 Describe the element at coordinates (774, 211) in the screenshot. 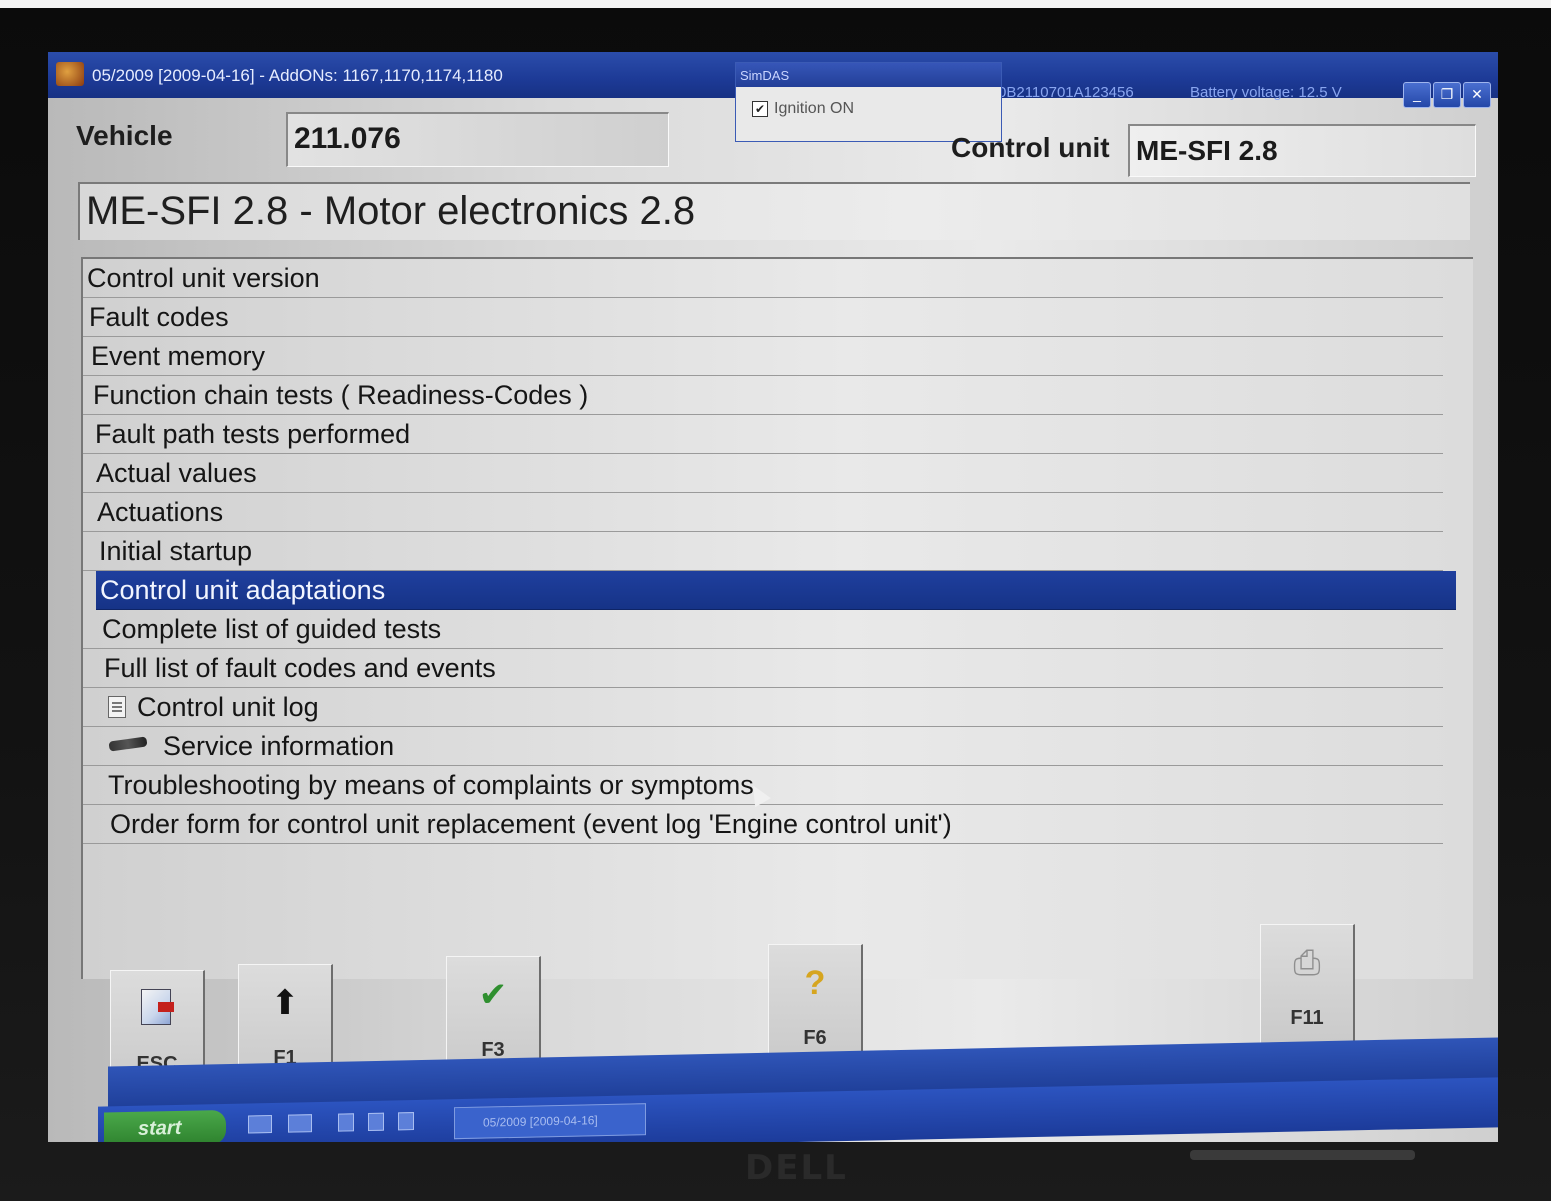

I see `module-title: ME-SFI 2.8 - Motor electronics 2.8` at that location.